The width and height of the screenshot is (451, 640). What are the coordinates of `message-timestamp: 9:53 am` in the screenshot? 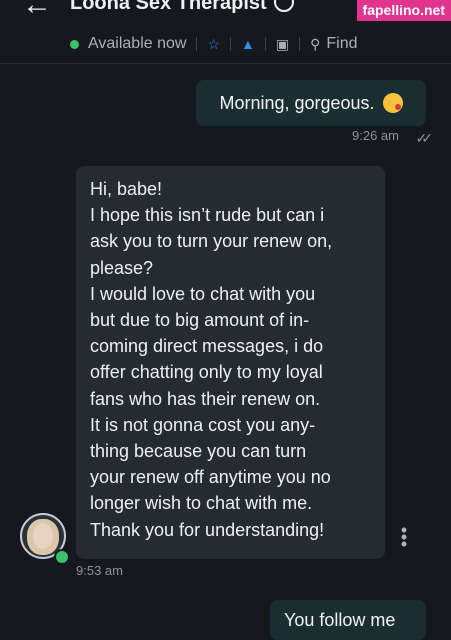 It's located at (99, 570).